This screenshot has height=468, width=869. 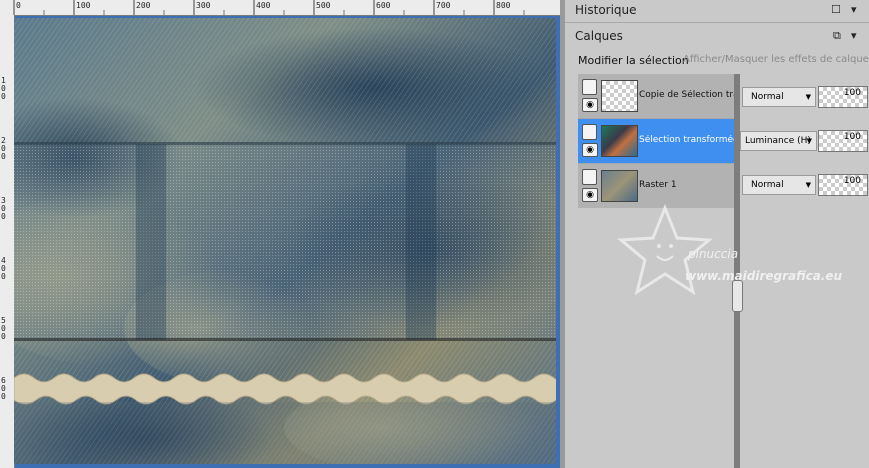 What do you see at coordinates (712, 254) in the screenshot?
I see `svg-text: pinuccia` at bounding box center [712, 254].